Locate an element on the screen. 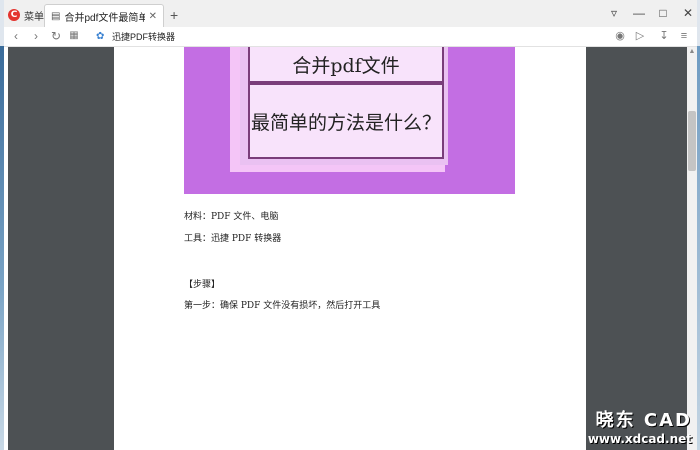 This screenshot has width=700, height=450. tab-title: 合并pdf文件最简单的方法 is located at coordinates (104, 18).